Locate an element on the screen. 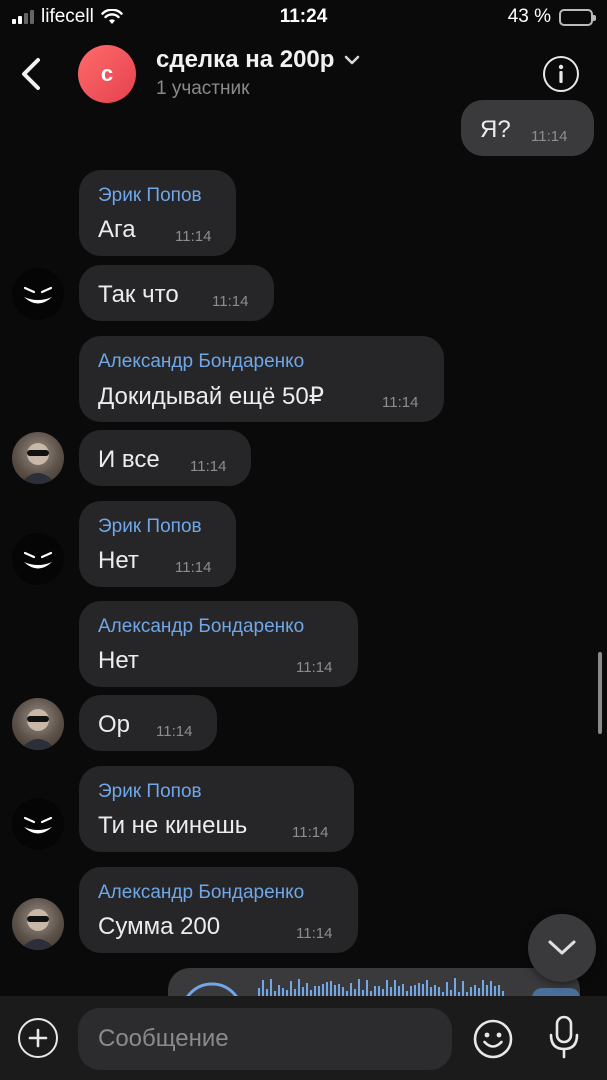 The height and width of the screenshot is (1080, 607). chat-title: сделка на 200р is located at coordinates (245, 59).